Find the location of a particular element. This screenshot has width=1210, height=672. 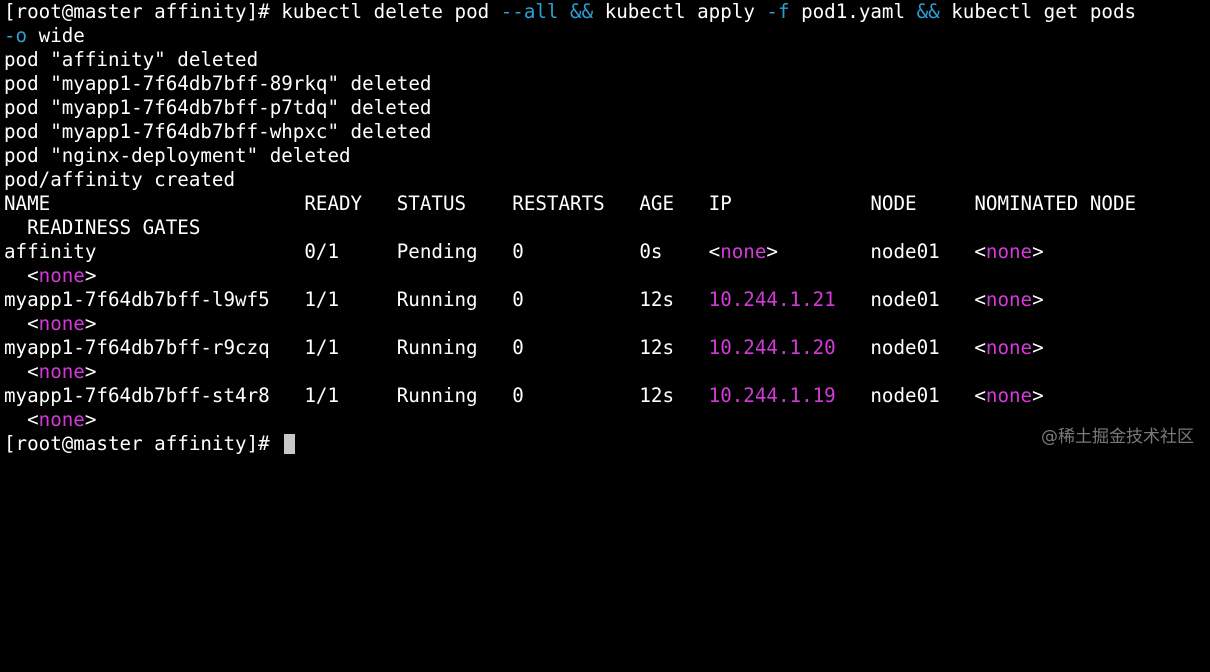

pod-ip-bracket: < is located at coordinates (714, 251).